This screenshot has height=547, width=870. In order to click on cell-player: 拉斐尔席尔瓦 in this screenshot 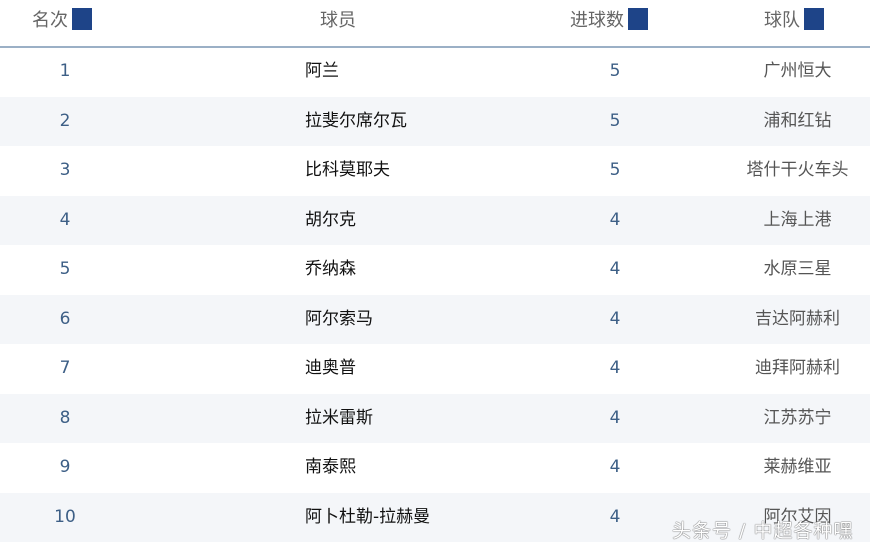, I will do `click(356, 120)`.